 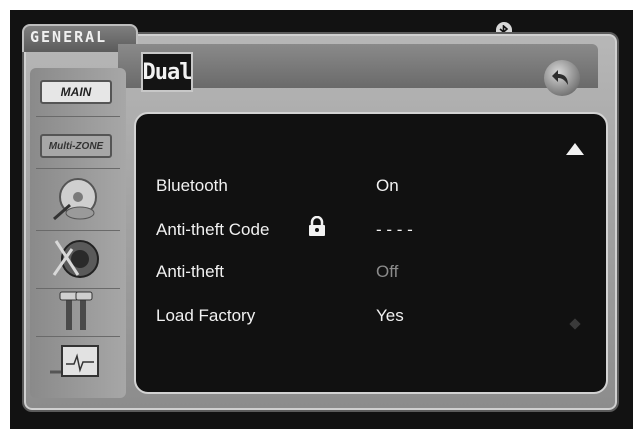 I want to click on setting-value-anti-theft-code: - - - -, so click(x=394, y=230).